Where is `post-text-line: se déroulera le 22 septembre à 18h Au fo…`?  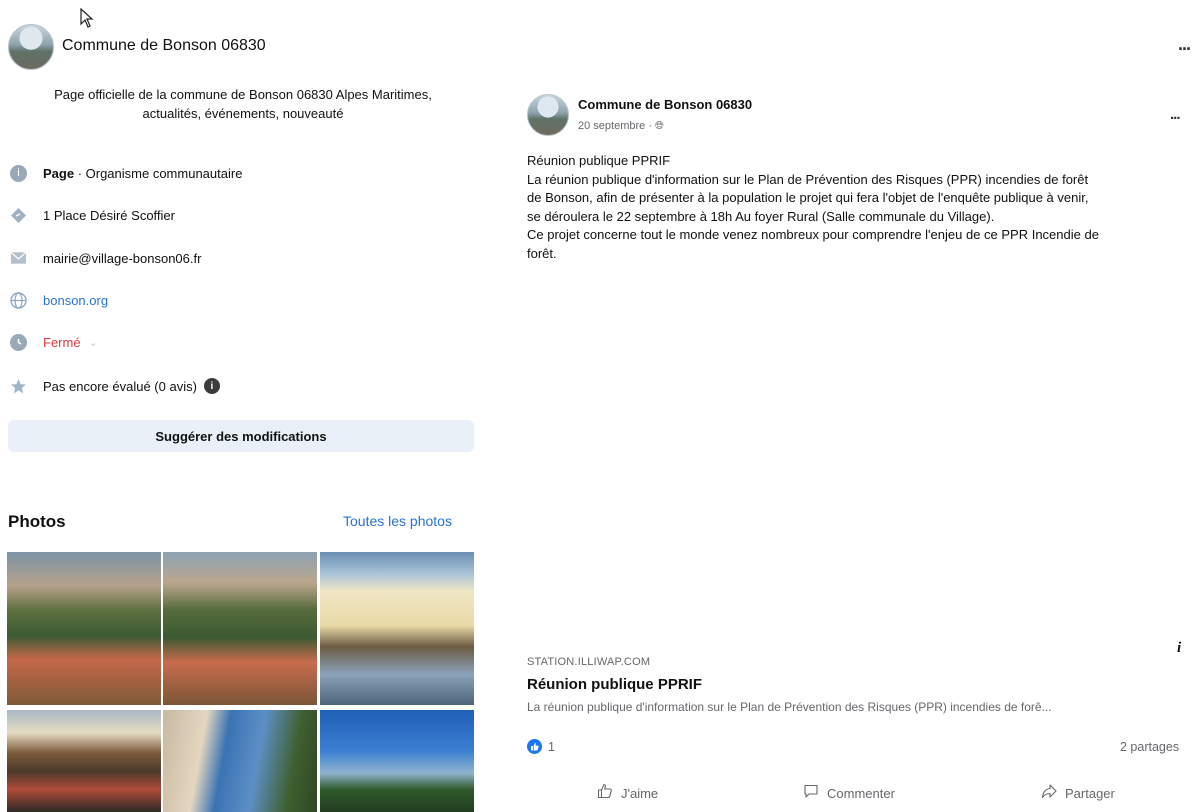 post-text-line: se déroulera le 22 septembre à 18h Au fo… is located at coordinates (761, 216).